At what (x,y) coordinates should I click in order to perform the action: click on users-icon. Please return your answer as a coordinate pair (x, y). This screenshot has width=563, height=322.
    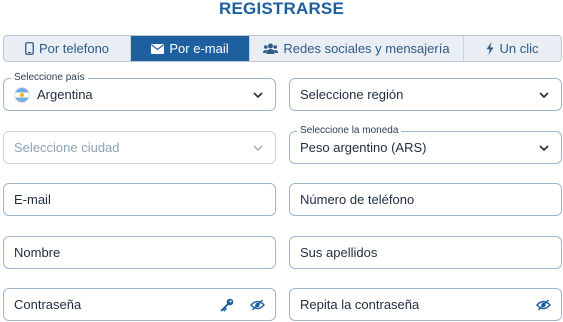
    Looking at the image, I should click on (271, 48).